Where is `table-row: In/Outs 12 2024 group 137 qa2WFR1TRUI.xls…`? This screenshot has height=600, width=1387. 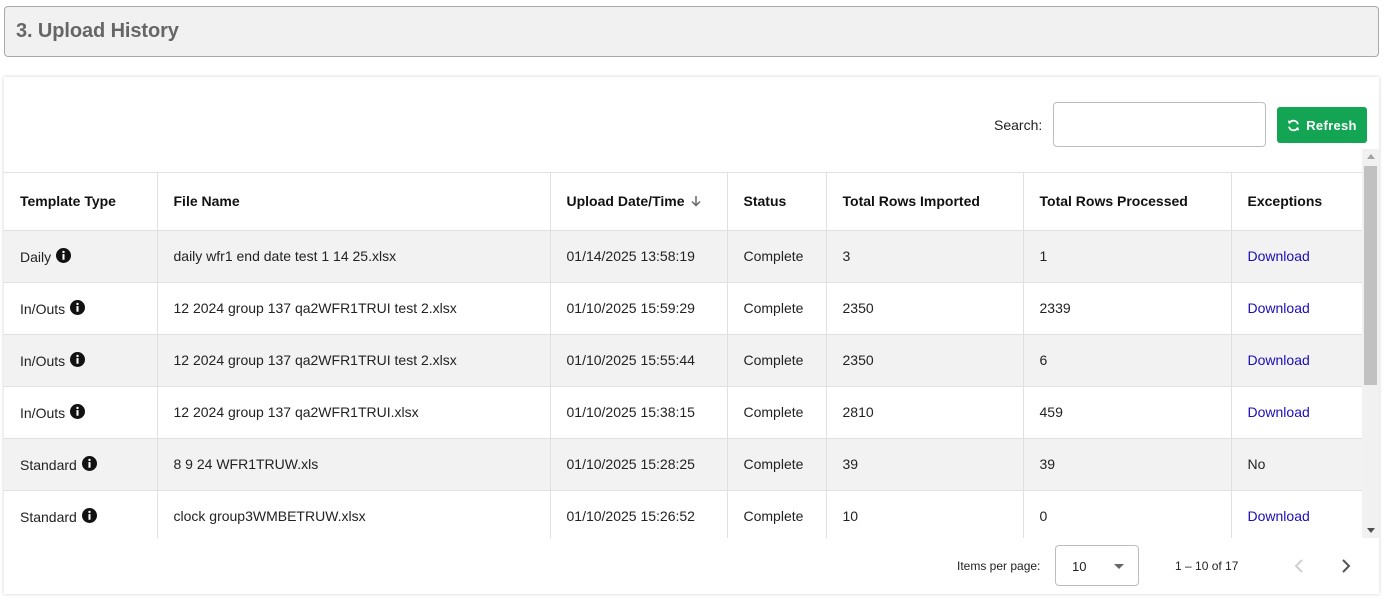
table-row: In/Outs 12 2024 group 137 qa2WFR1TRUI.xls… is located at coordinates (683, 412).